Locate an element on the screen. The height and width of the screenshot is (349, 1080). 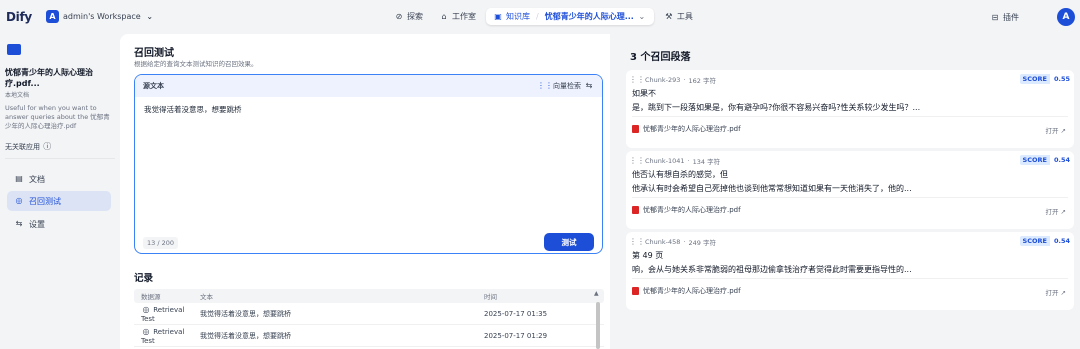
nav-explore: ⊘ 探索 is located at coordinates (408, 16).